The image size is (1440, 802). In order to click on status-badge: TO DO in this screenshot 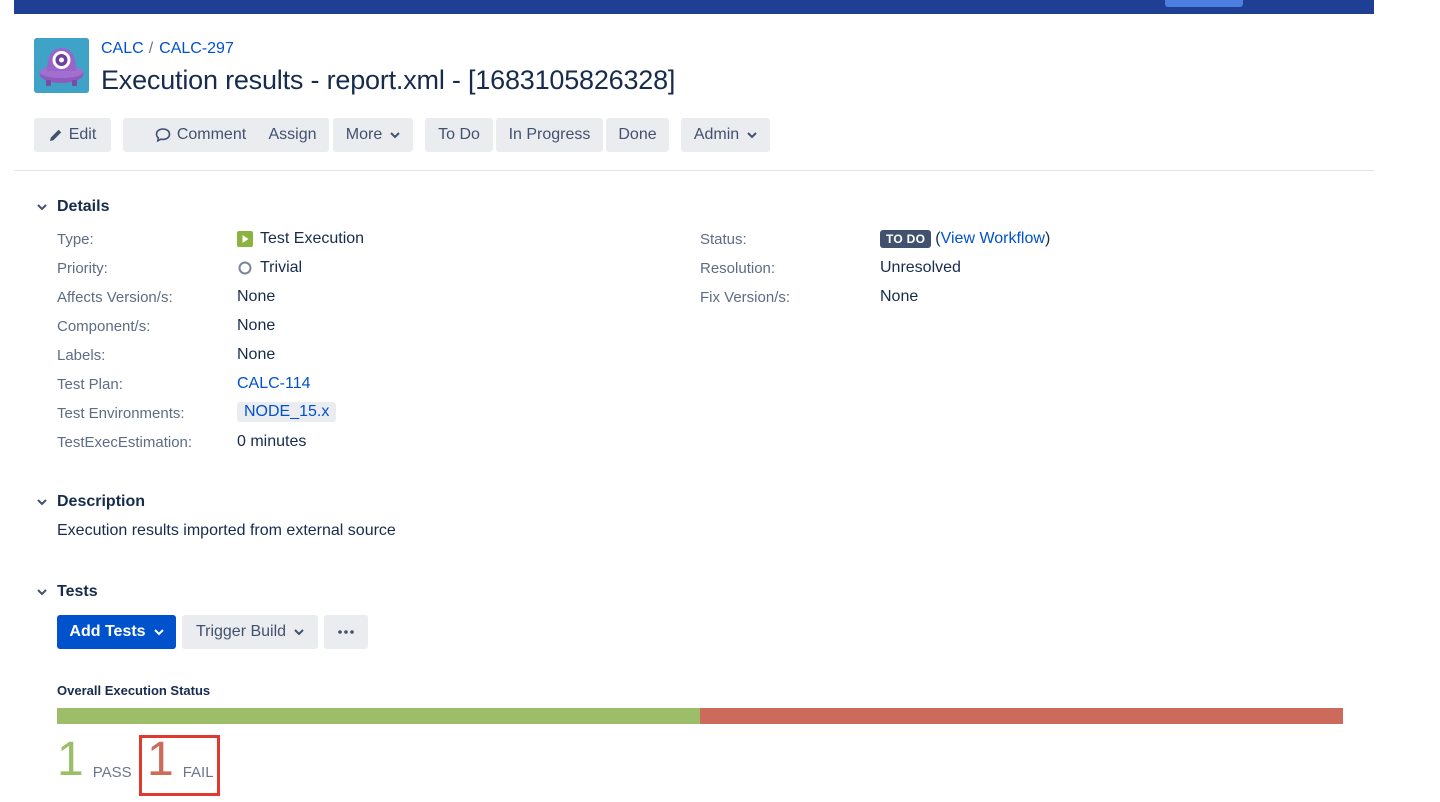, I will do `click(906, 239)`.